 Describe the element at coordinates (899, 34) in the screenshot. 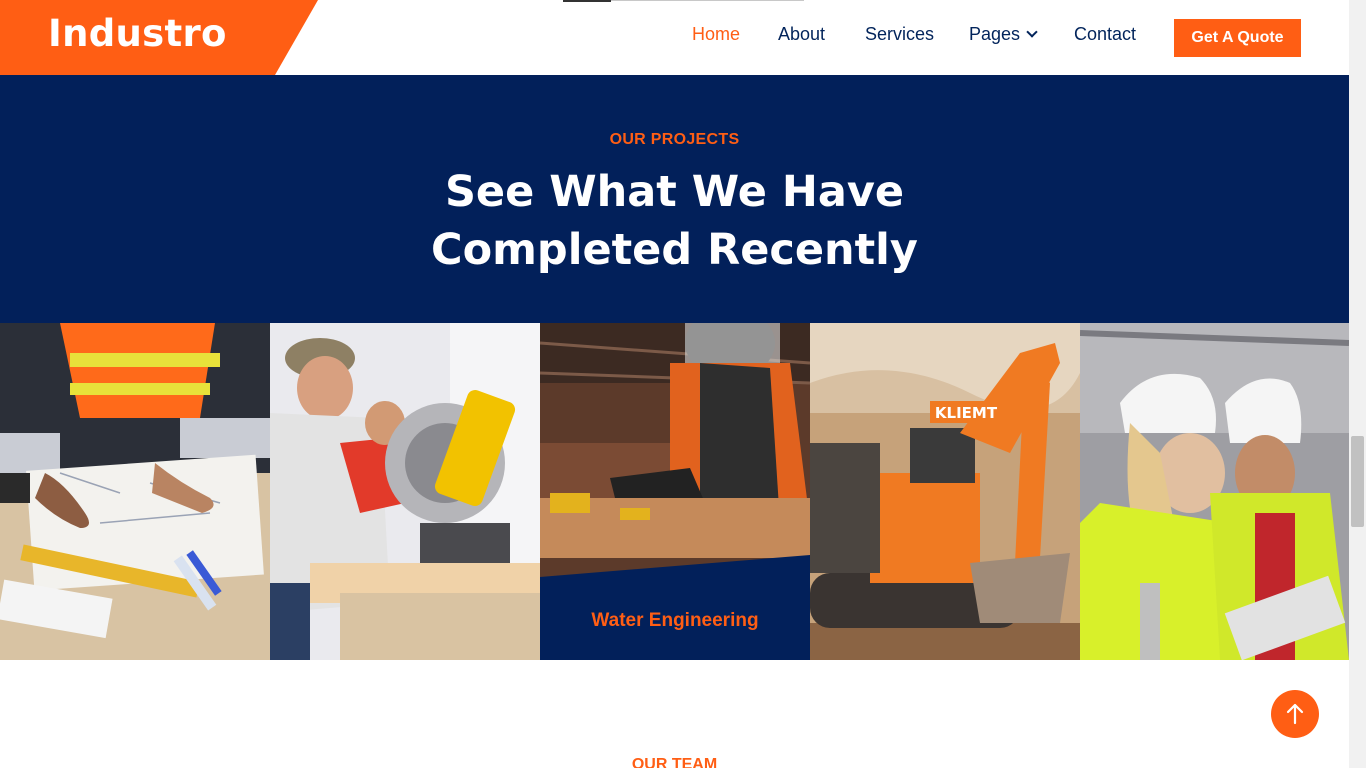

I see `nav-services: Services` at that location.